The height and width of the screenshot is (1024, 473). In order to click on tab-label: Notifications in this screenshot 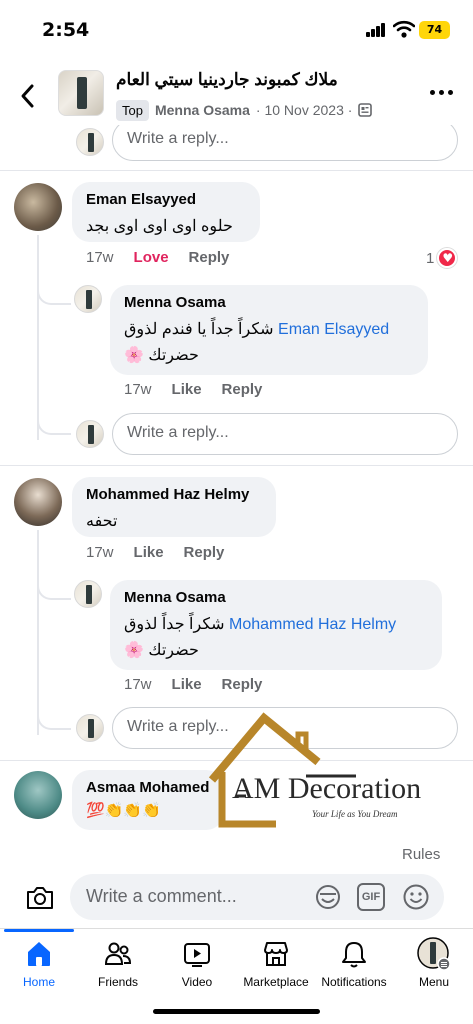, I will do `click(354, 982)`.